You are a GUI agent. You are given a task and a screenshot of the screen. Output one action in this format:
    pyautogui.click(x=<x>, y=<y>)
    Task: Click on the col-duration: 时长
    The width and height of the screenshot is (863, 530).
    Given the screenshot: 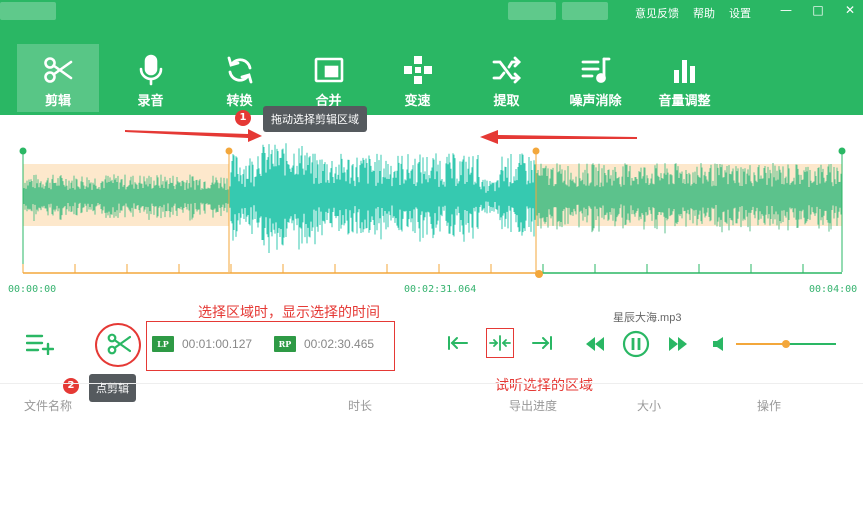 What is the action you would take?
    pyautogui.click(x=360, y=406)
    